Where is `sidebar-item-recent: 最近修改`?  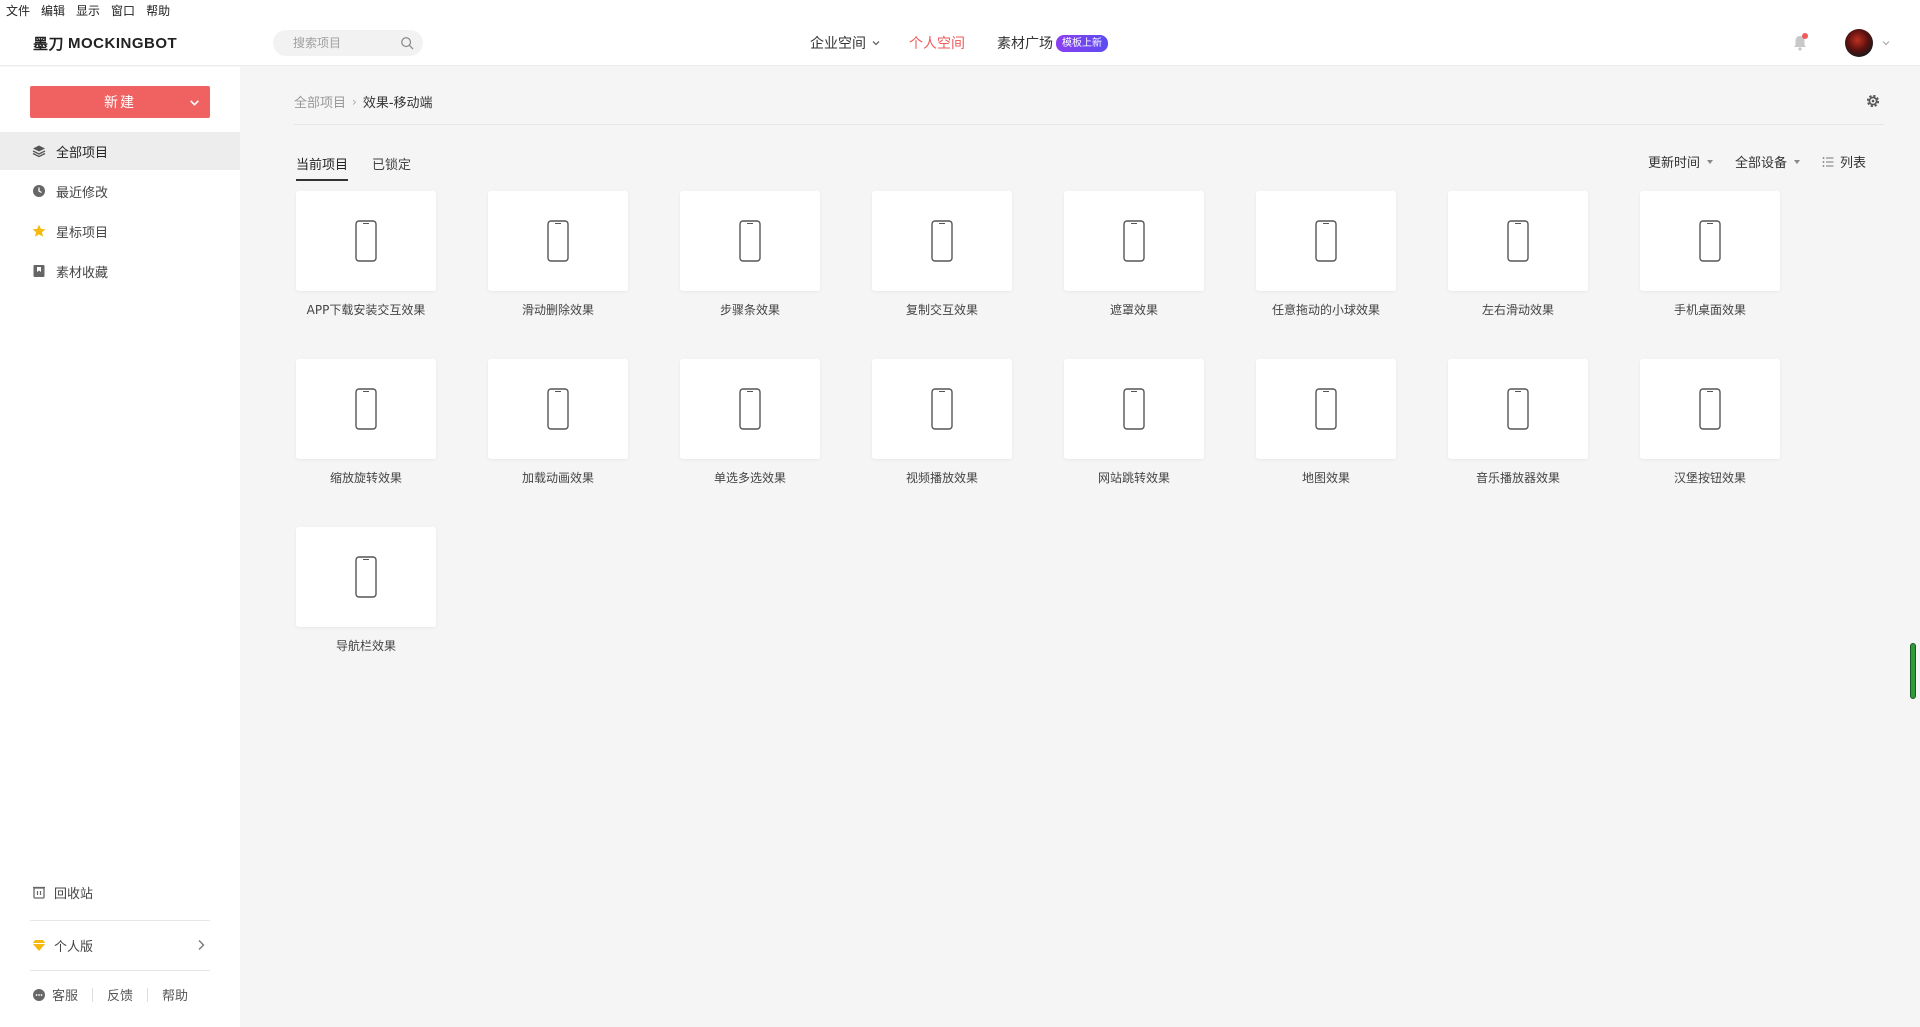
sidebar-item-recent: 最近修改 is located at coordinates (120, 191).